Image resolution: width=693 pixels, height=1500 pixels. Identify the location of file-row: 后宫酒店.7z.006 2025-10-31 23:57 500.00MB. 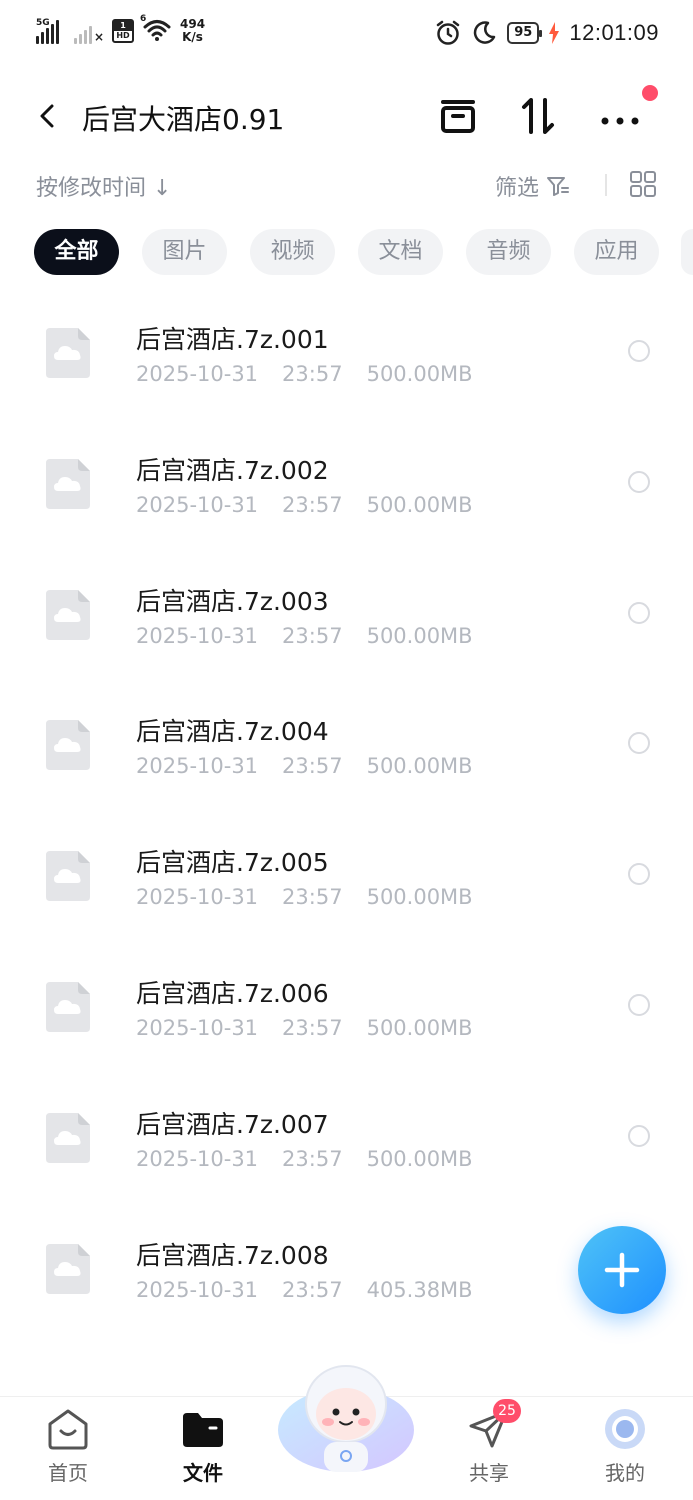
(346, 1009).